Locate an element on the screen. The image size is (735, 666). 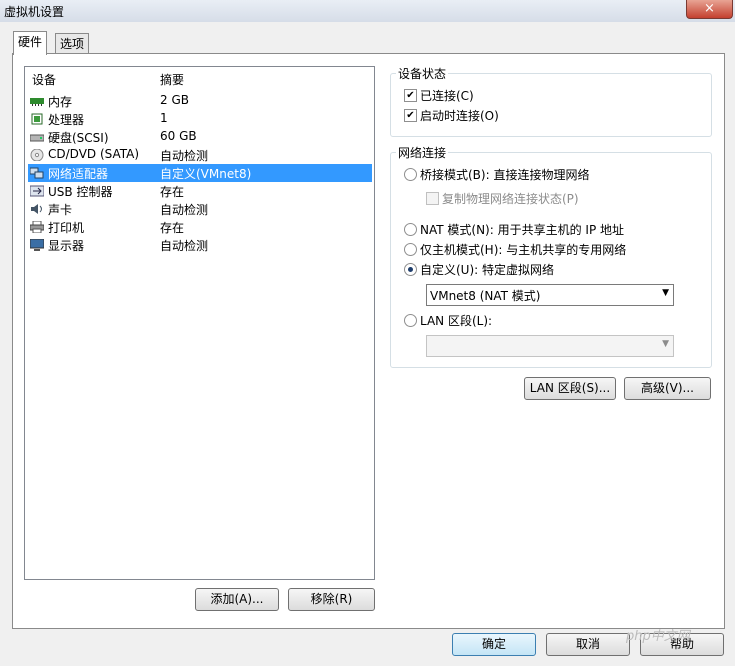
title-bar is located at coordinates (367, 11).